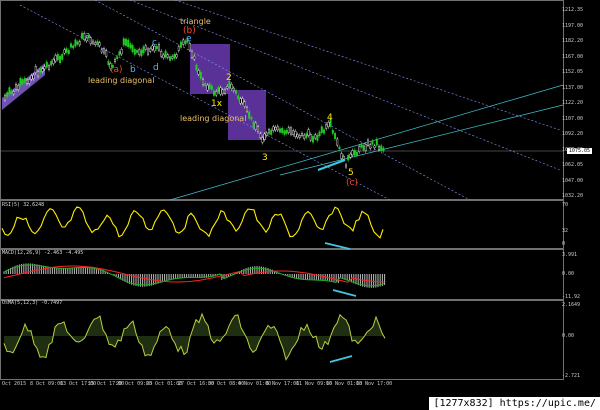 Image resolution: width=600 pixels, height=410 pixels. I want to click on wave-label-4: 4, so click(330, 118).